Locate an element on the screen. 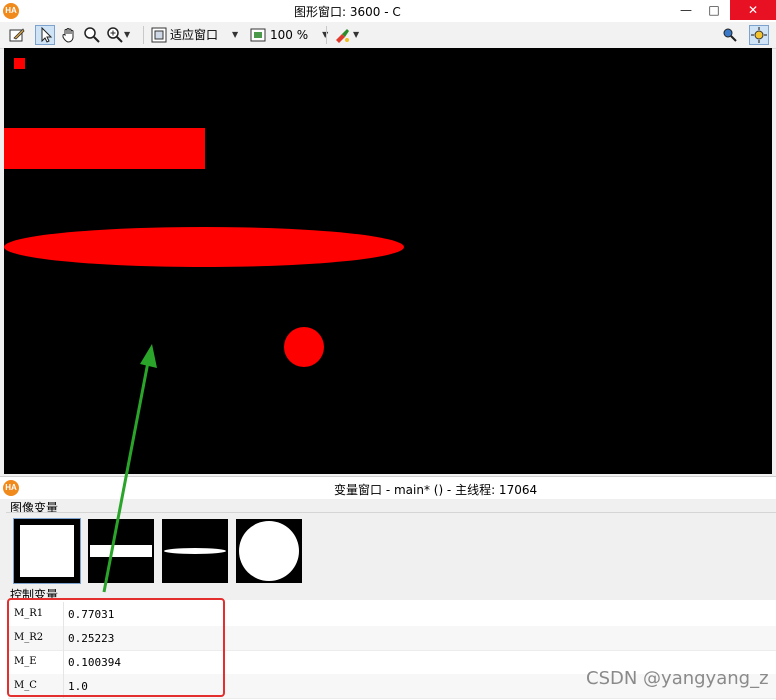 This screenshot has width=776, height=700. annotation-arrow is located at coordinates (129, 468).